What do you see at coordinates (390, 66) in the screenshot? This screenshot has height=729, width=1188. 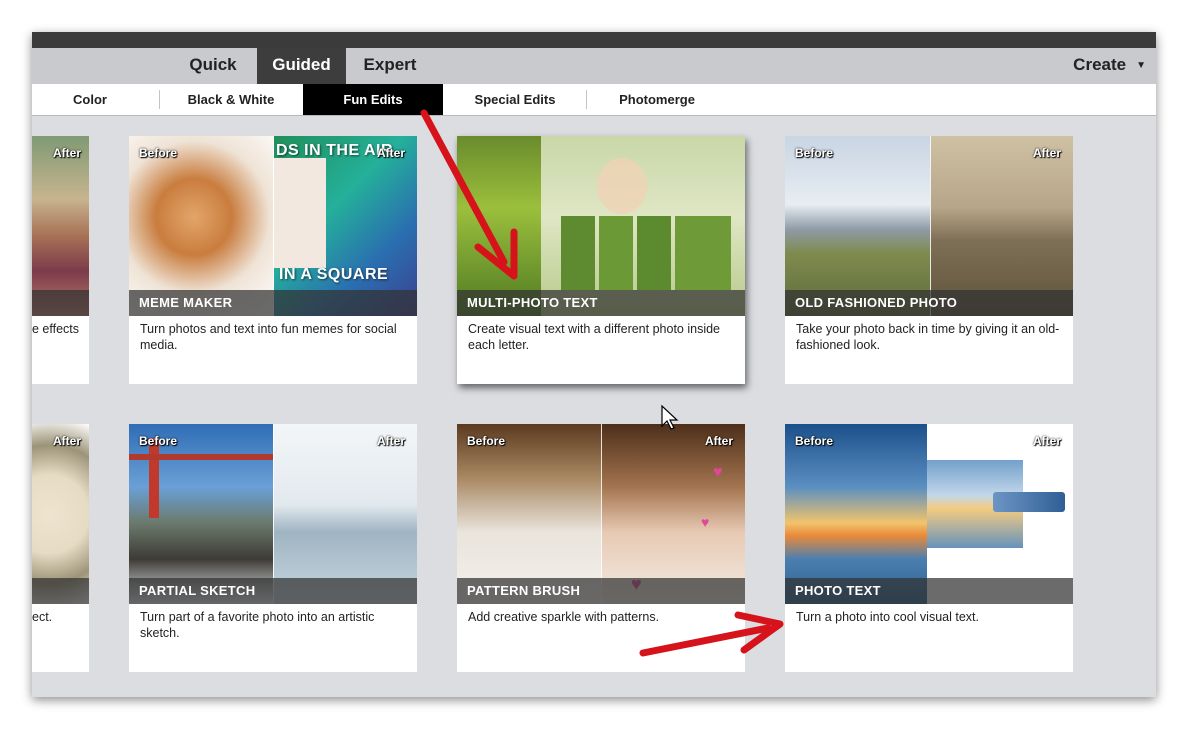 I see `mode-tab-expert: Expert` at bounding box center [390, 66].